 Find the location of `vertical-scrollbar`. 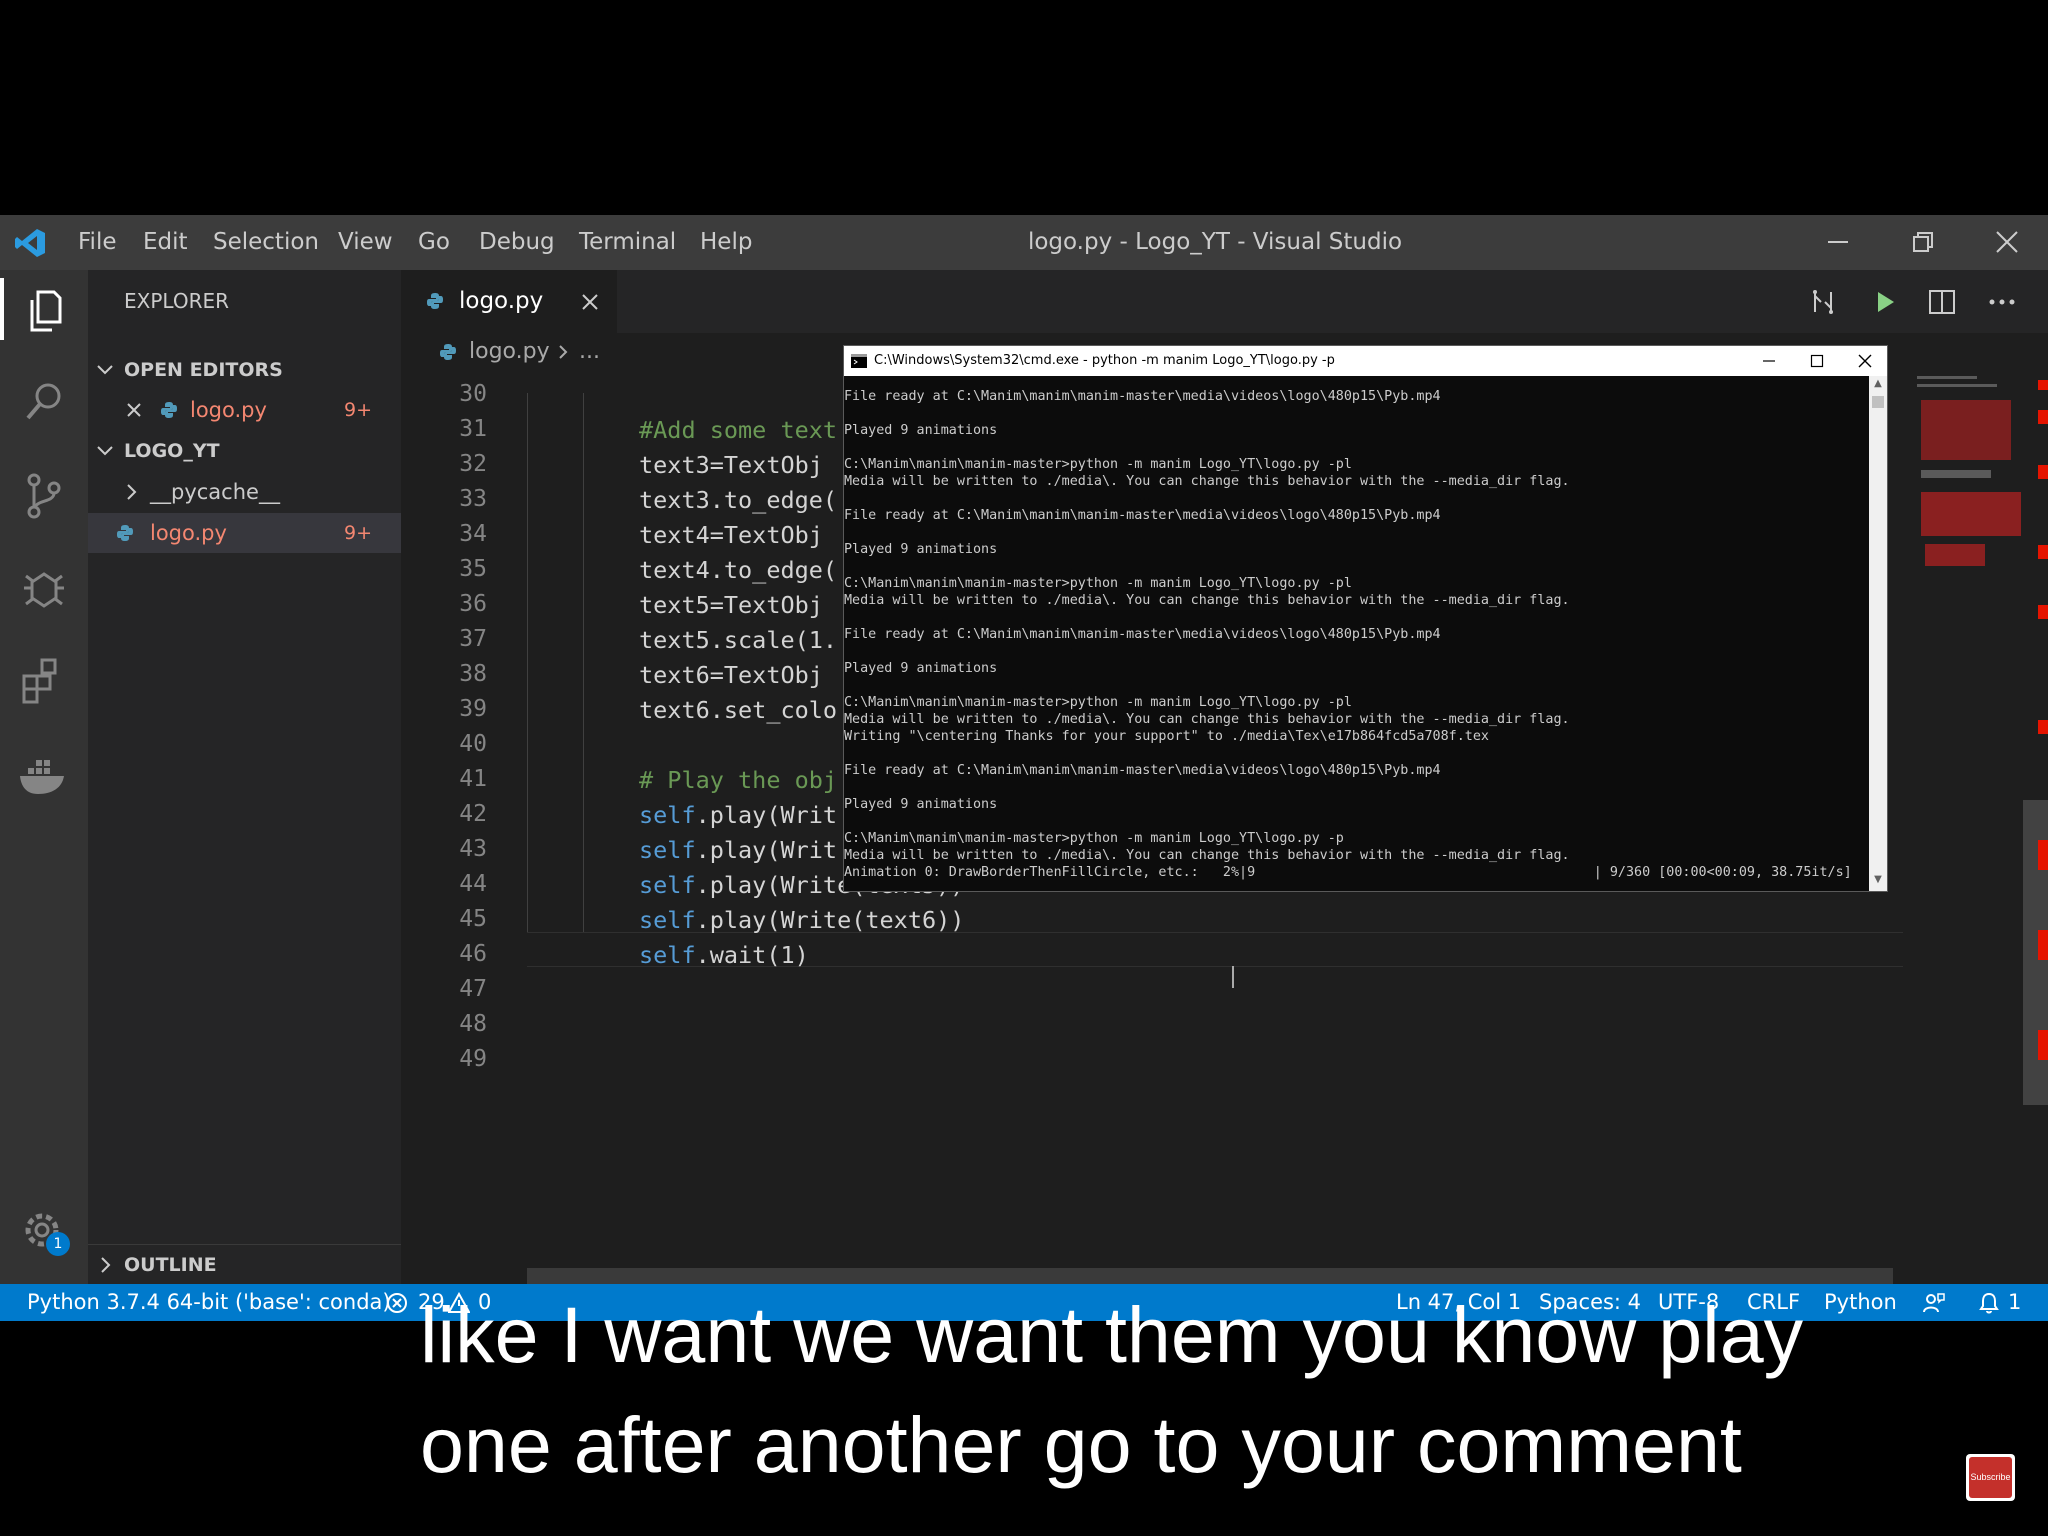

vertical-scrollbar is located at coordinates (2035, 827).